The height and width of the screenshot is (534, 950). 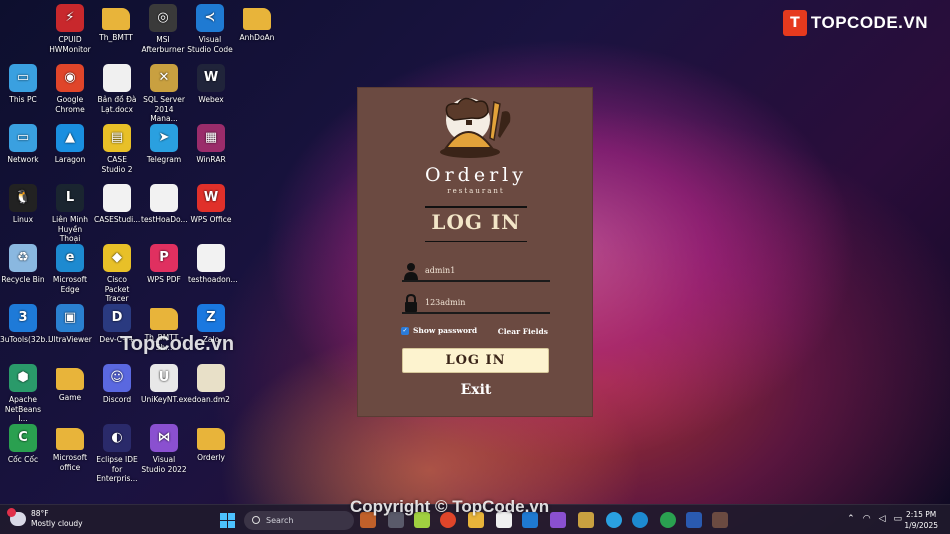 What do you see at coordinates (614, 520) in the screenshot?
I see `messenger-icon` at bounding box center [614, 520].